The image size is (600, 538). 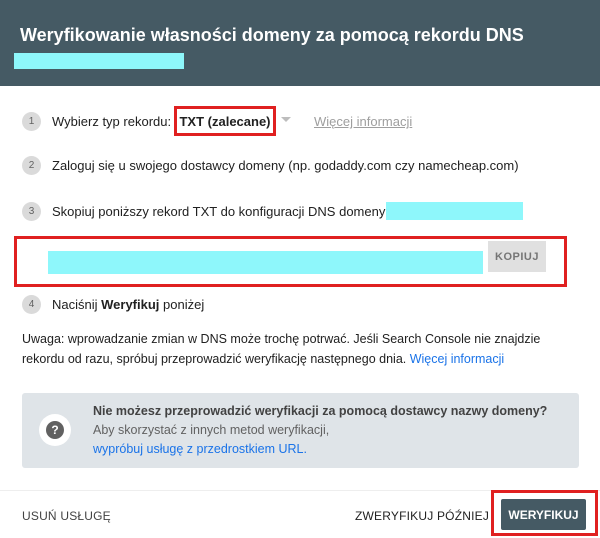 What do you see at coordinates (543, 514) in the screenshot?
I see `verify-button: WERYFIKUJ` at bounding box center [543, 514].